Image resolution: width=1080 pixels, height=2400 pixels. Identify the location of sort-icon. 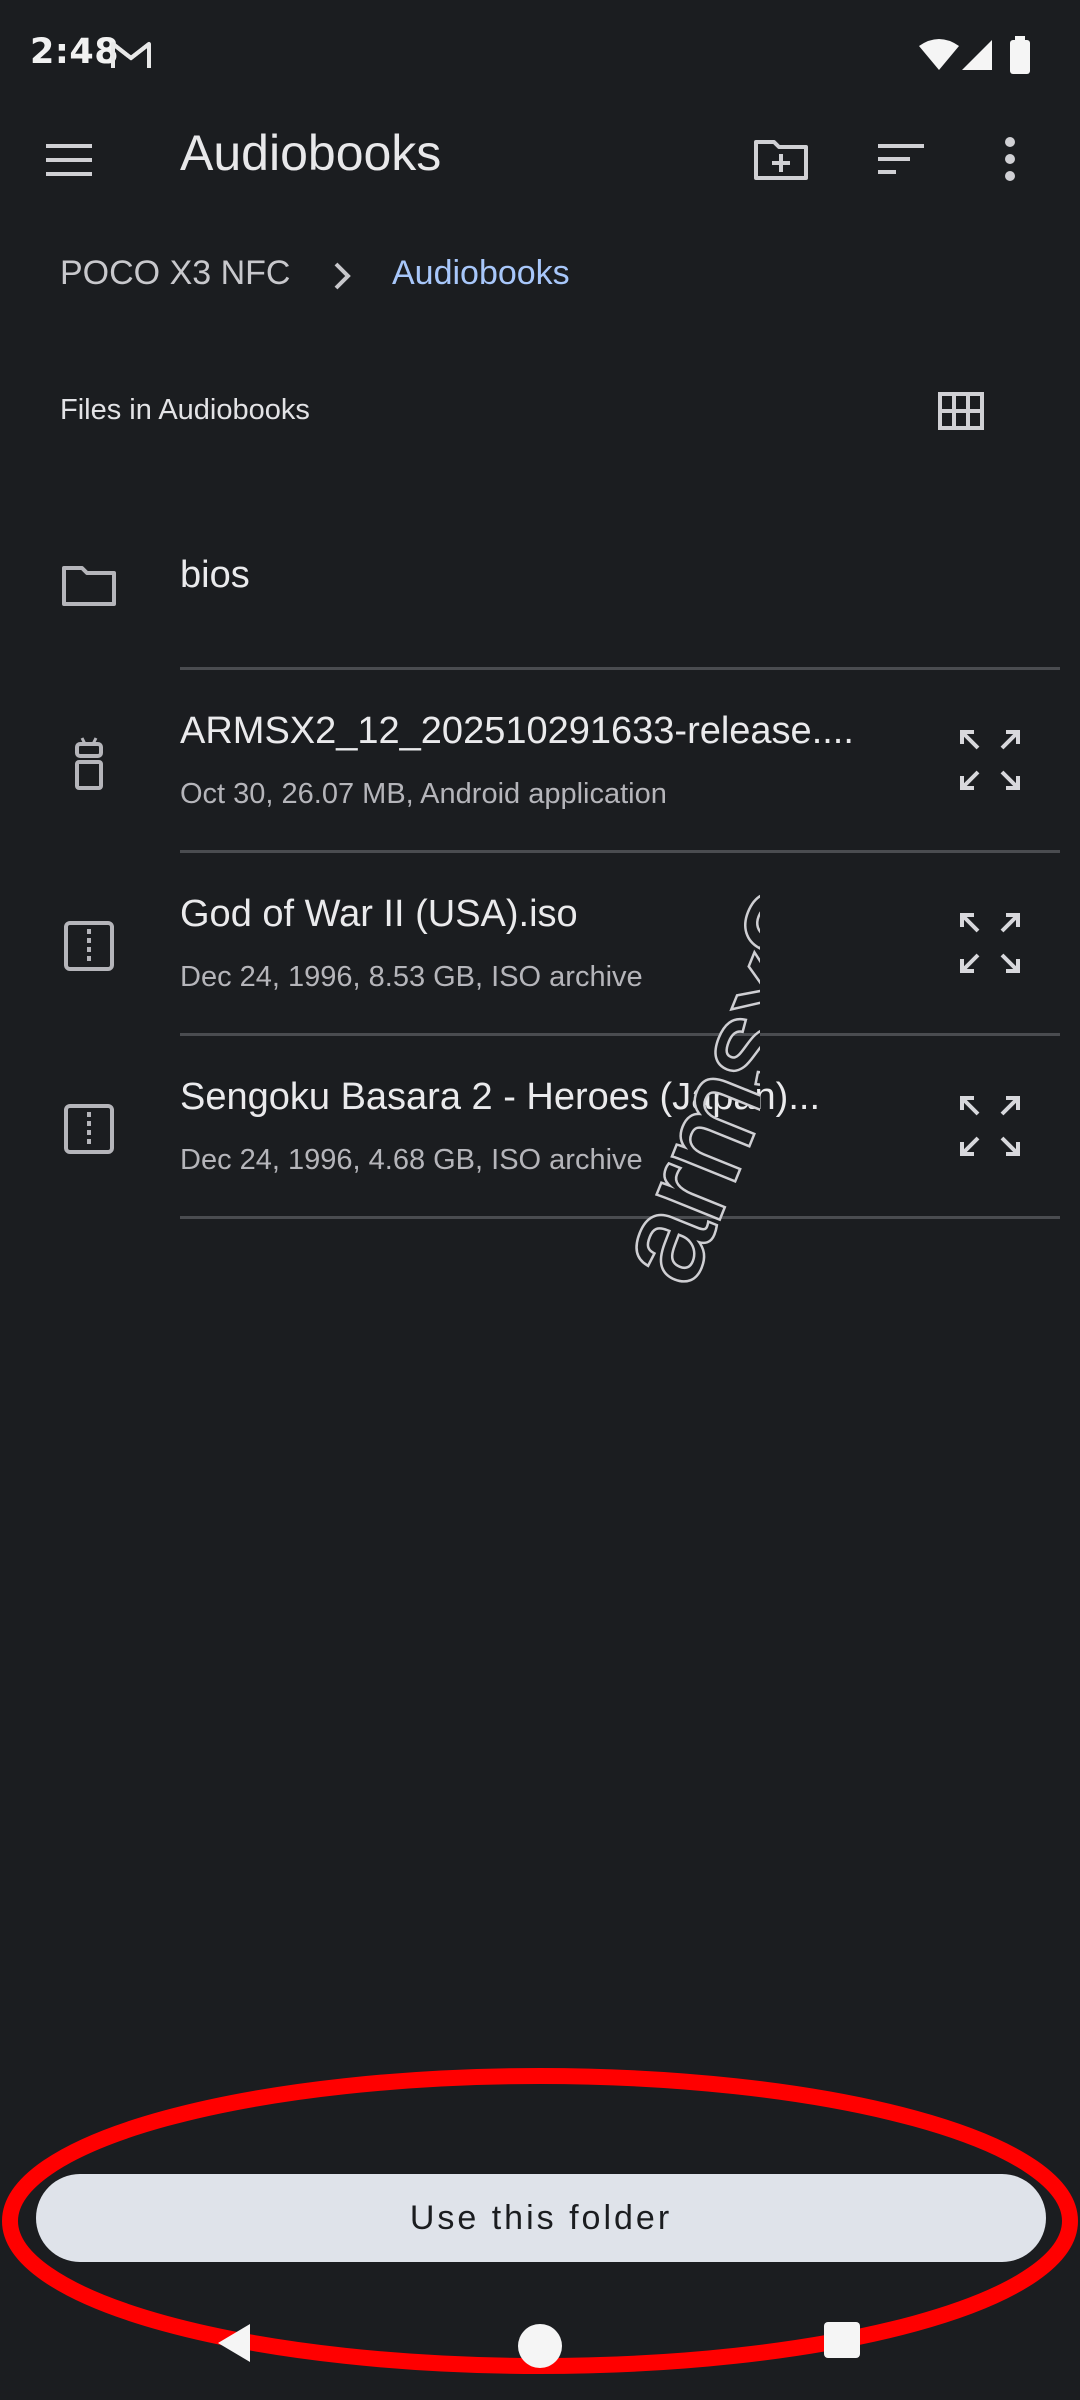
(901, 159).